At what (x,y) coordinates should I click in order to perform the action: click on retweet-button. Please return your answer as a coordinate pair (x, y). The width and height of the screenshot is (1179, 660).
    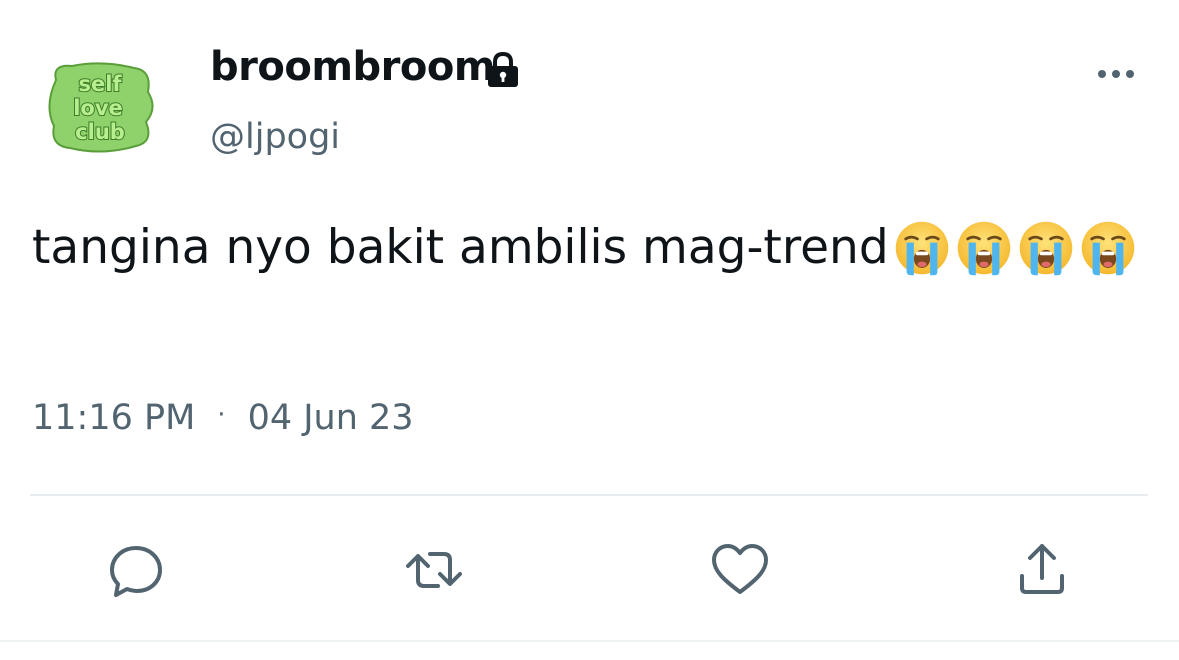
    Looking at the image, I should click on (434, 570).